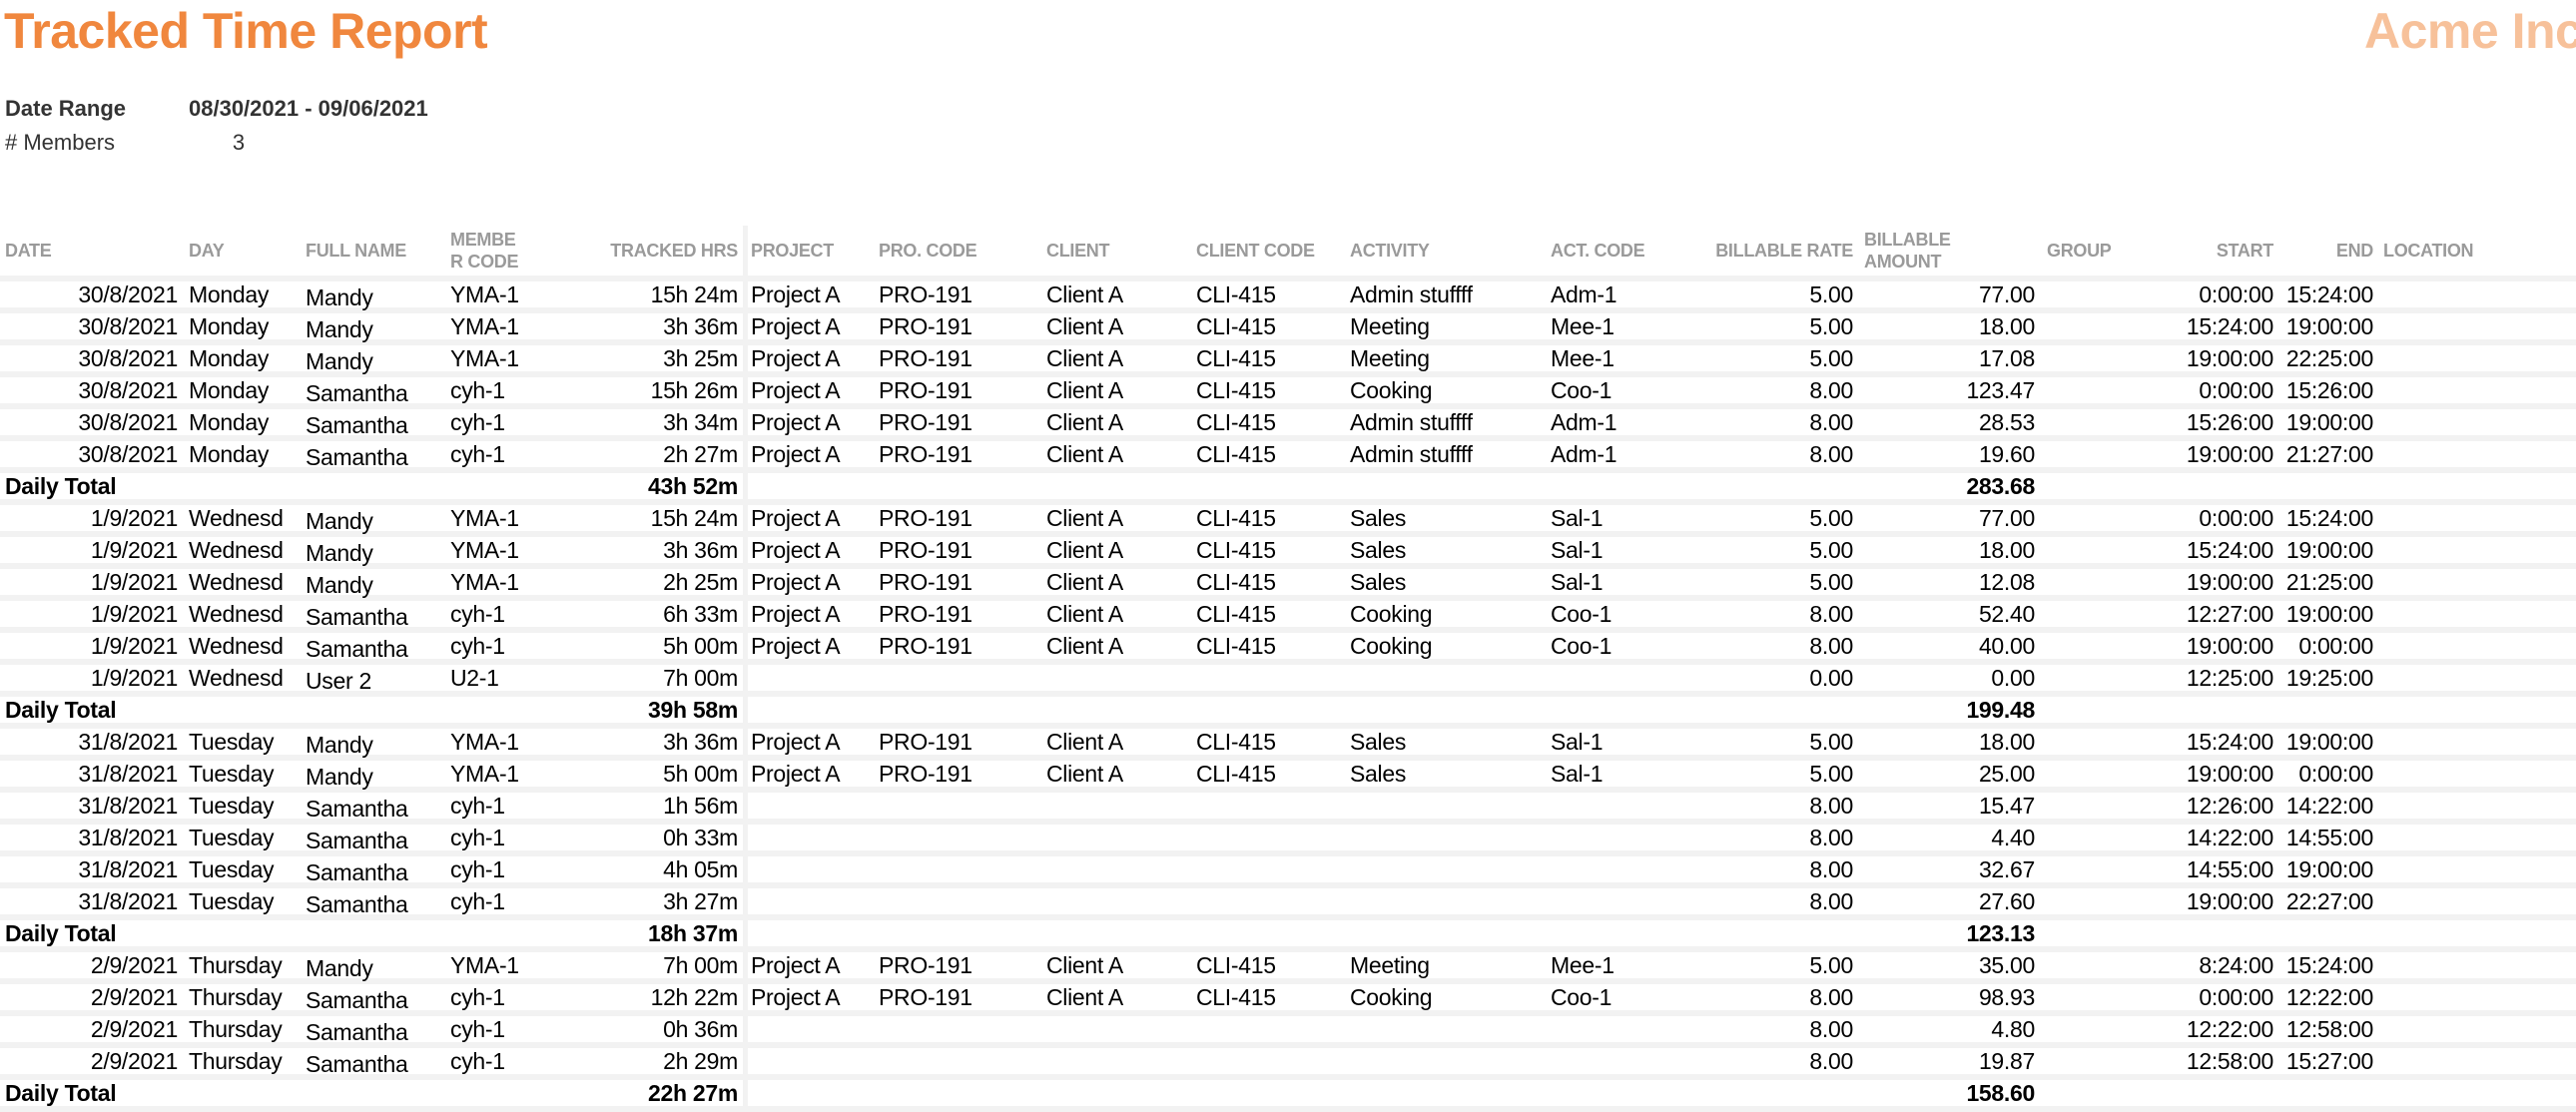 This screenshot has height=1112, width=2576. Describe the element at coordinates (1447, 837) in the screenshot. I see `cell-activity` at that location.